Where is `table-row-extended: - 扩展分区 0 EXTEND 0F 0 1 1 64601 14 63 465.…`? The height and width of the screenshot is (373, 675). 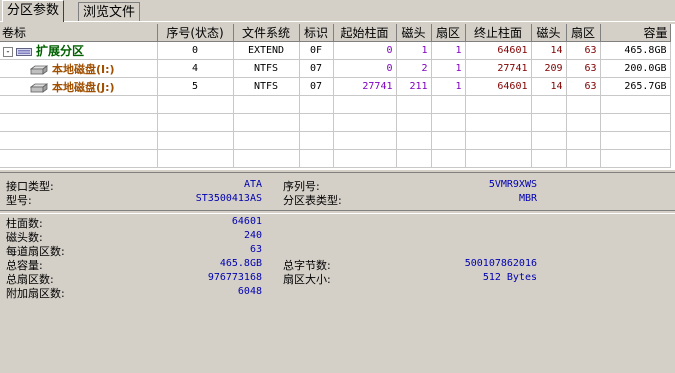
table-row-extended: - 扩展分区 0 EXTEND 0F 0 1 1 64601 14 63 465.… is located at coordinates (335, 50).